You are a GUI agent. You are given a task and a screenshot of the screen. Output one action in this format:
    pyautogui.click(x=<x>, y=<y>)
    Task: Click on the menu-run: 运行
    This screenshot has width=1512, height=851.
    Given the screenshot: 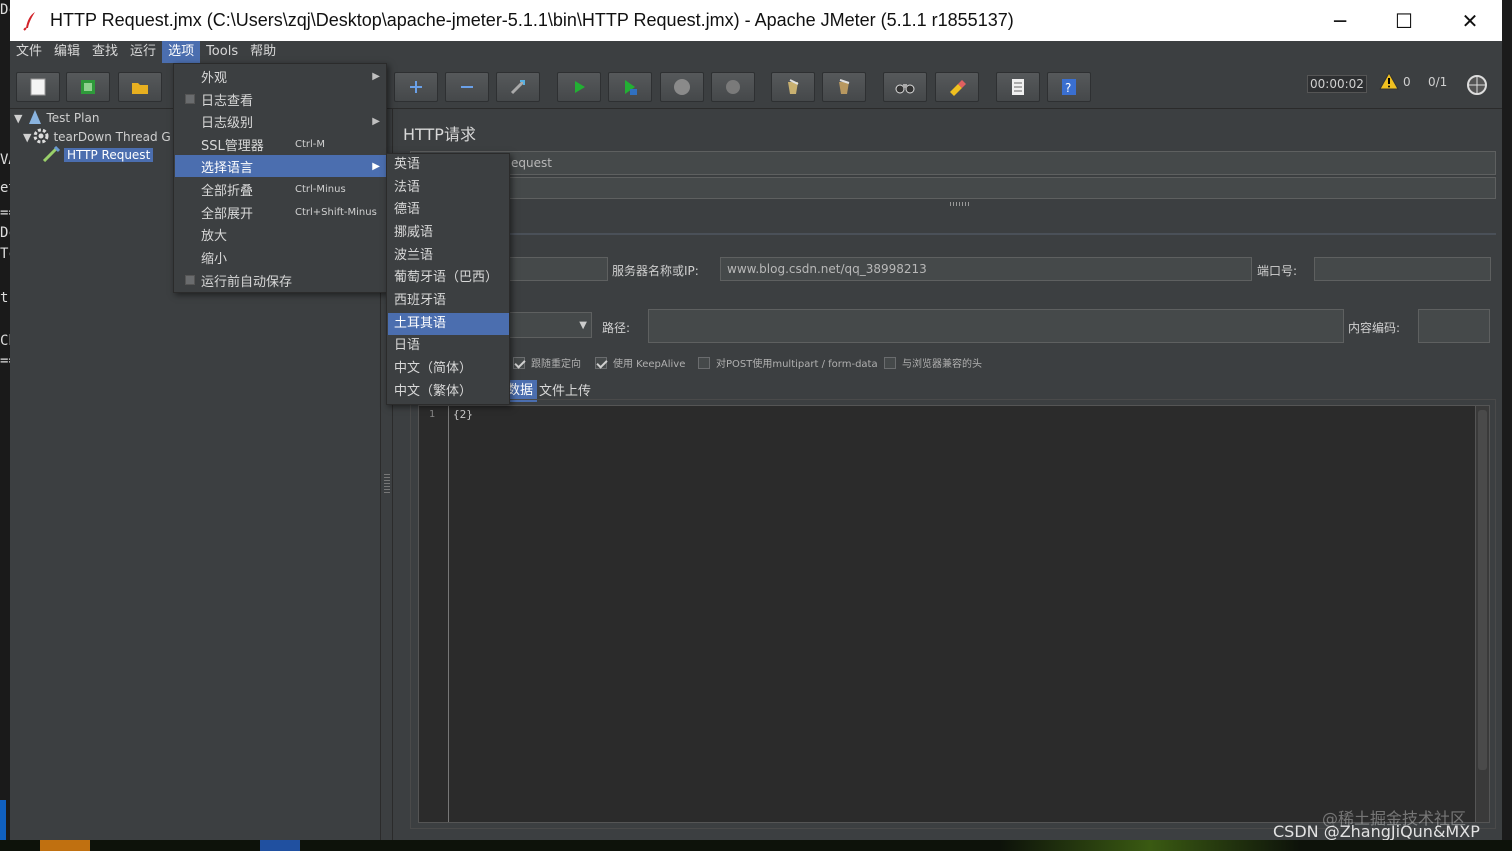 What is the action you would take?
    pyautogui.click(x=143, y=52)
    